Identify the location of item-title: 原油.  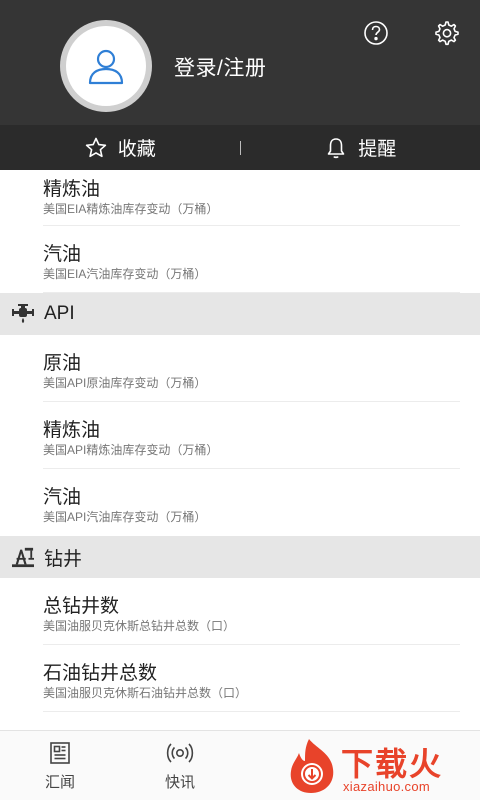
(62, 363).